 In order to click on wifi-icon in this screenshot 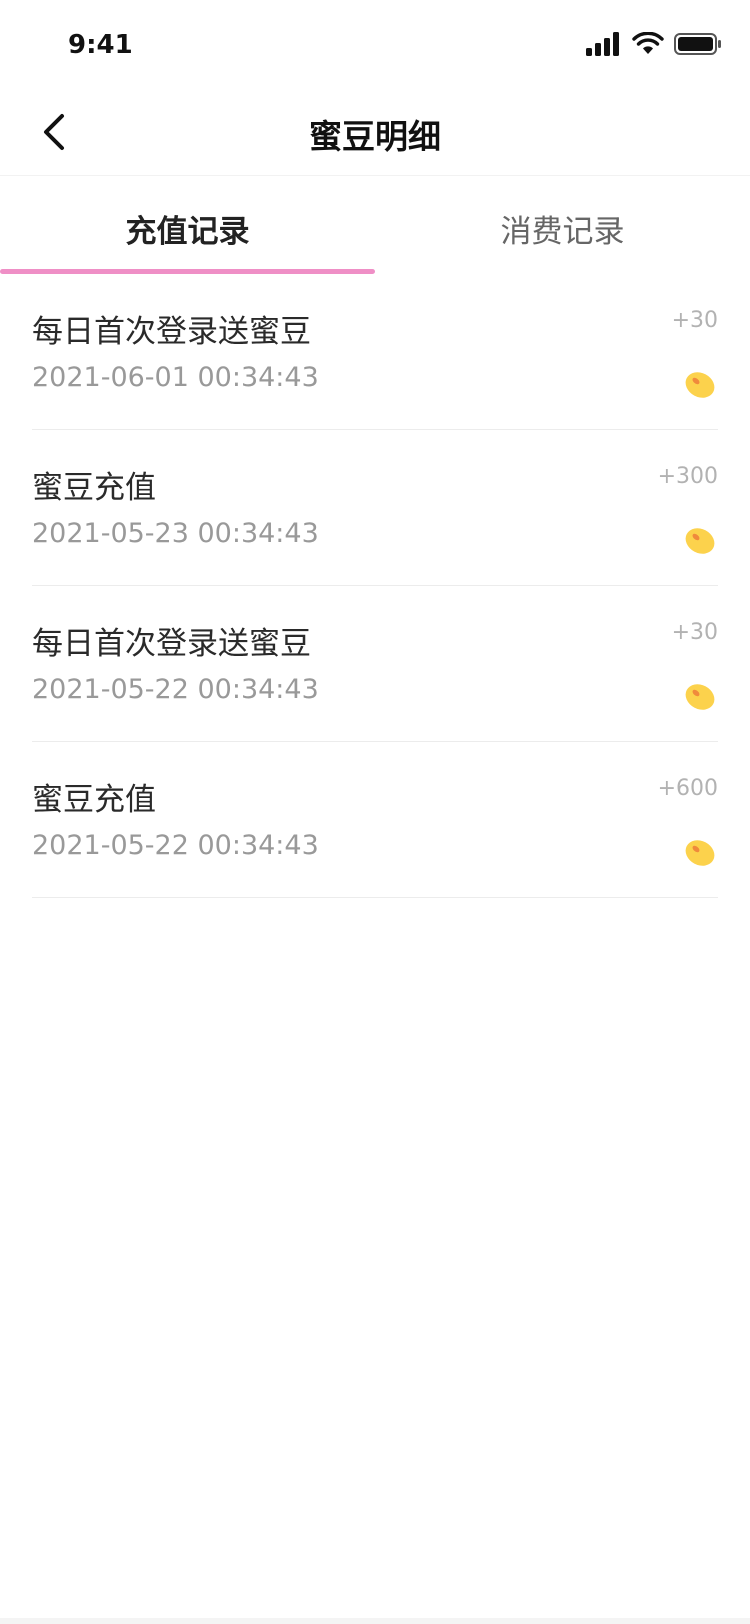, I will do `click(648, 43)`.